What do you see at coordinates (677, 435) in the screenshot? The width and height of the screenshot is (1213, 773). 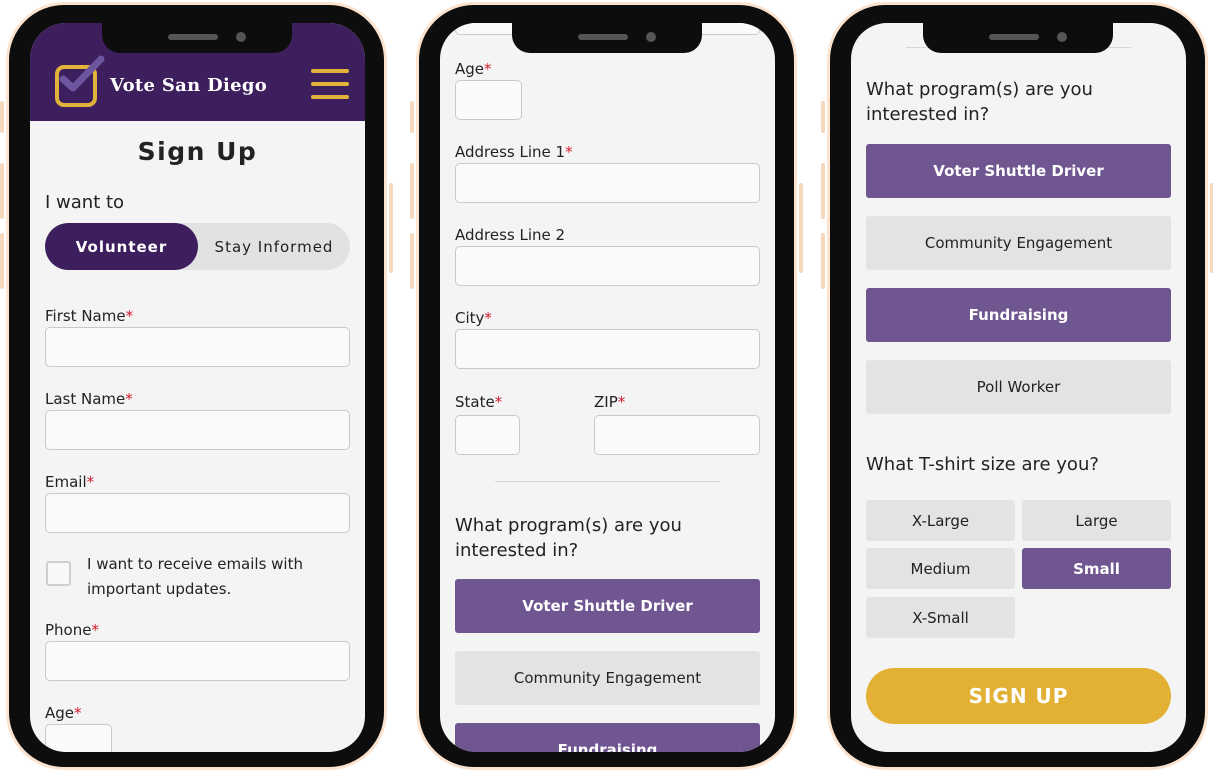 I see `zip-field` at bounding box center [677, 435].